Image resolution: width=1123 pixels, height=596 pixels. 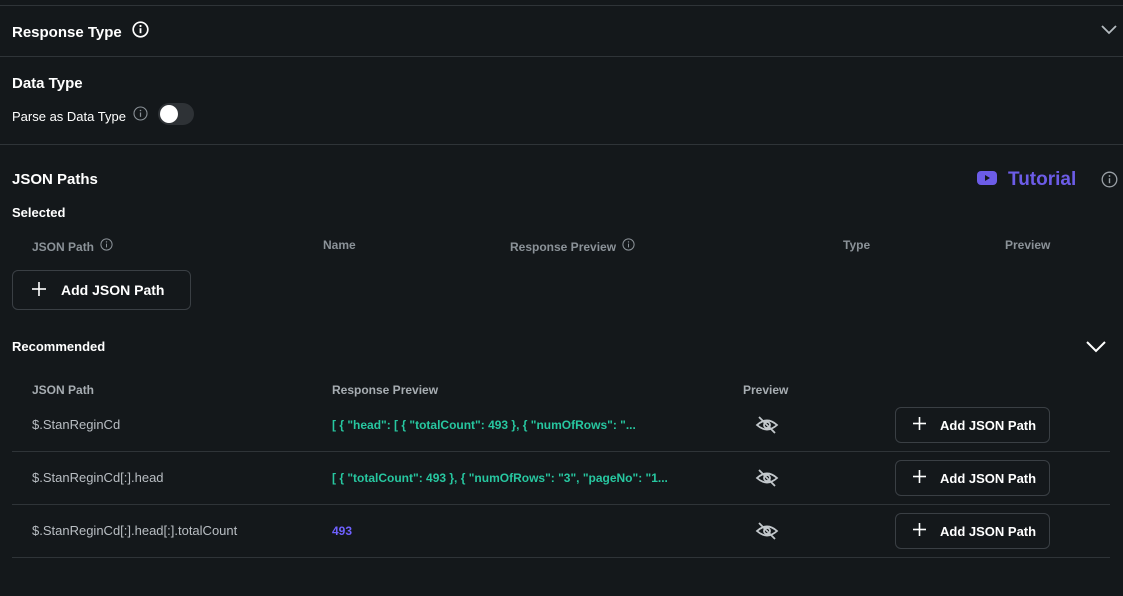 I want to click on parse-data-type-label: Parse as Data Type, so click(x=69, y=116).